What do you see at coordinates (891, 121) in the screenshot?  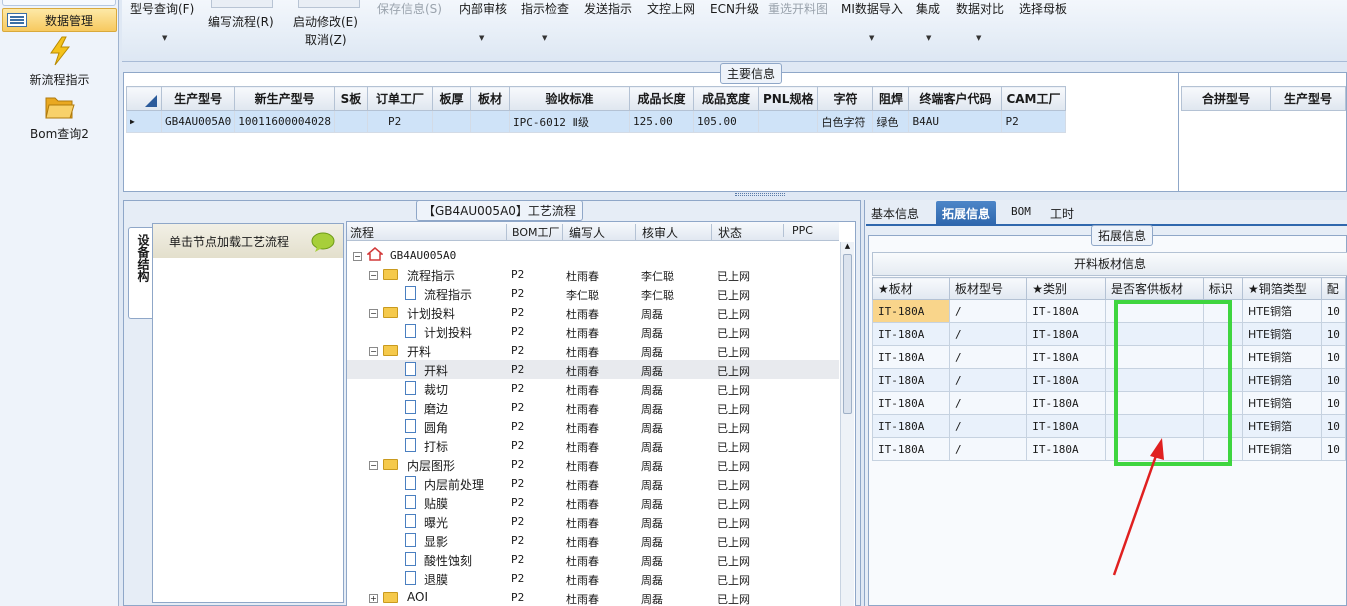 I see `cell: 绿色` at bounding box center [891, 121].